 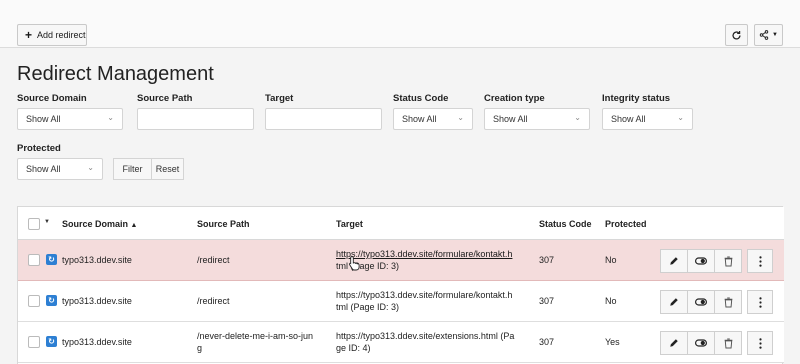 I want to click on filter-button: Filter, so click(x=132, y=169).